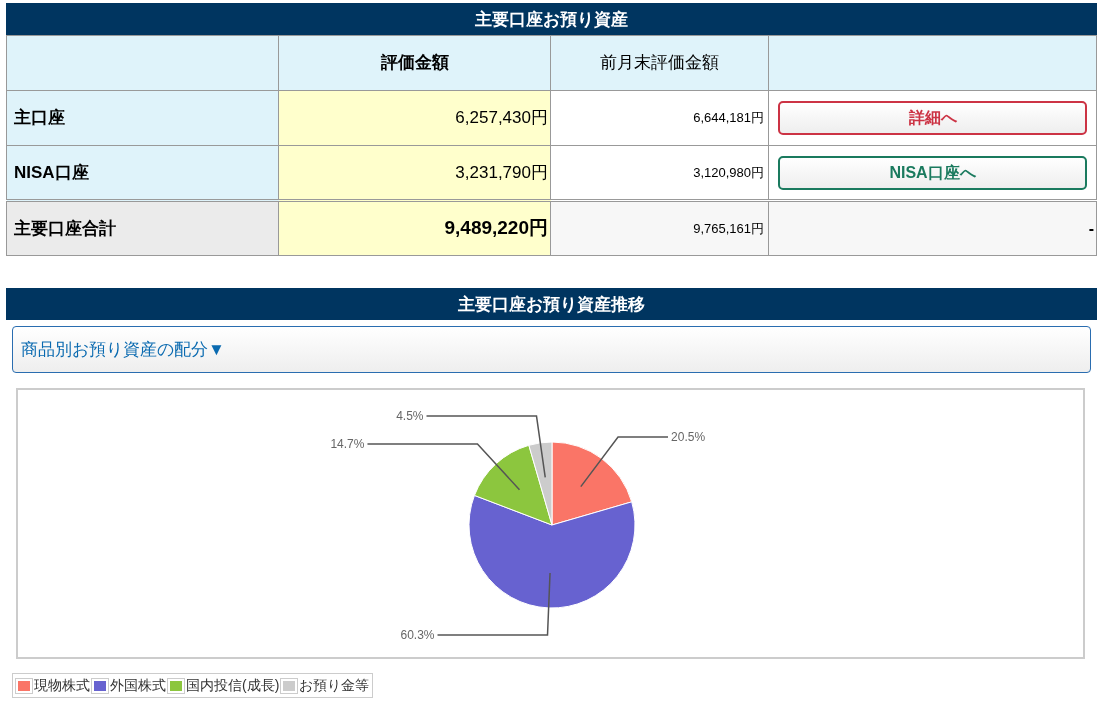  What do you see at coordinates (659, 63) in the screenshot?
I see `column-header: 前月末評価金額` at bounding box center [659, 63].